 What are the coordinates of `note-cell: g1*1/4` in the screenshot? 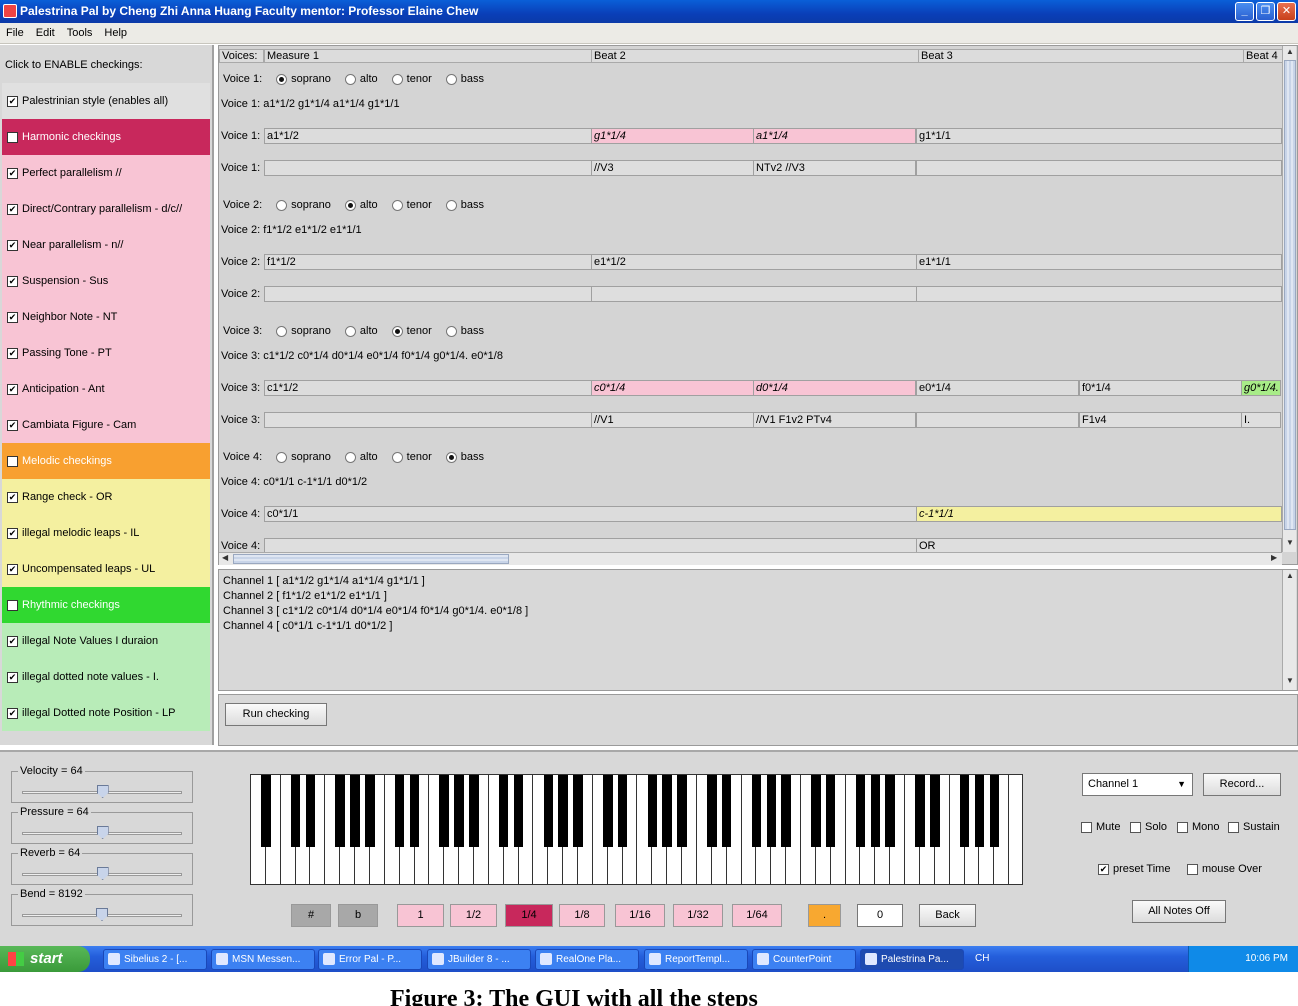 It's located at (672, 136).